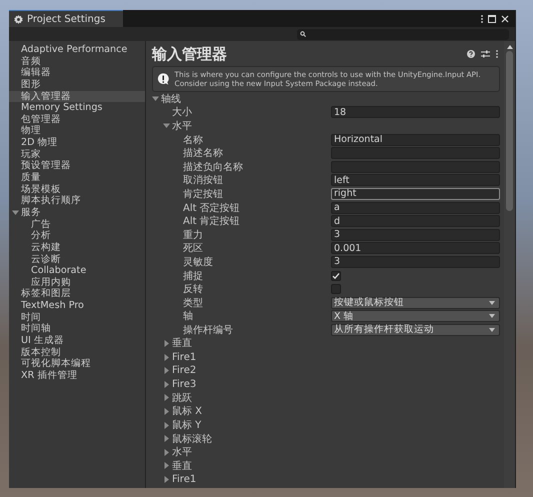 This screenshot has width=533, height=497. What do you see at coordinates (182, 397) in the screenshot?
I see `foldout-label: 跳跃` at bounding box center [182, 397].